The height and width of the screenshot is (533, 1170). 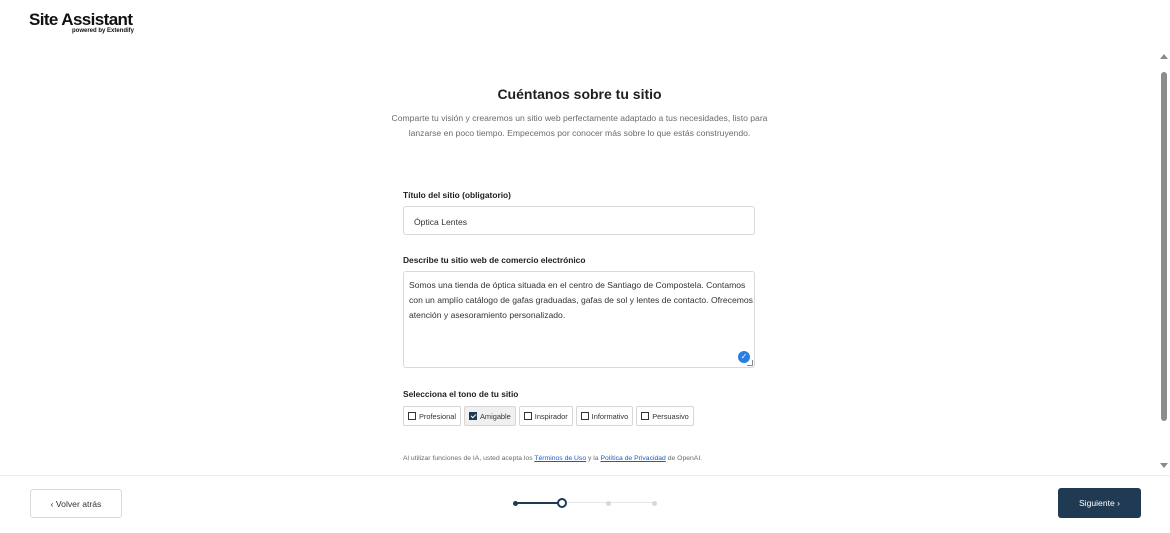 I want to click on privacy-link: Política de Privacidad, so click(x=632, y=458).